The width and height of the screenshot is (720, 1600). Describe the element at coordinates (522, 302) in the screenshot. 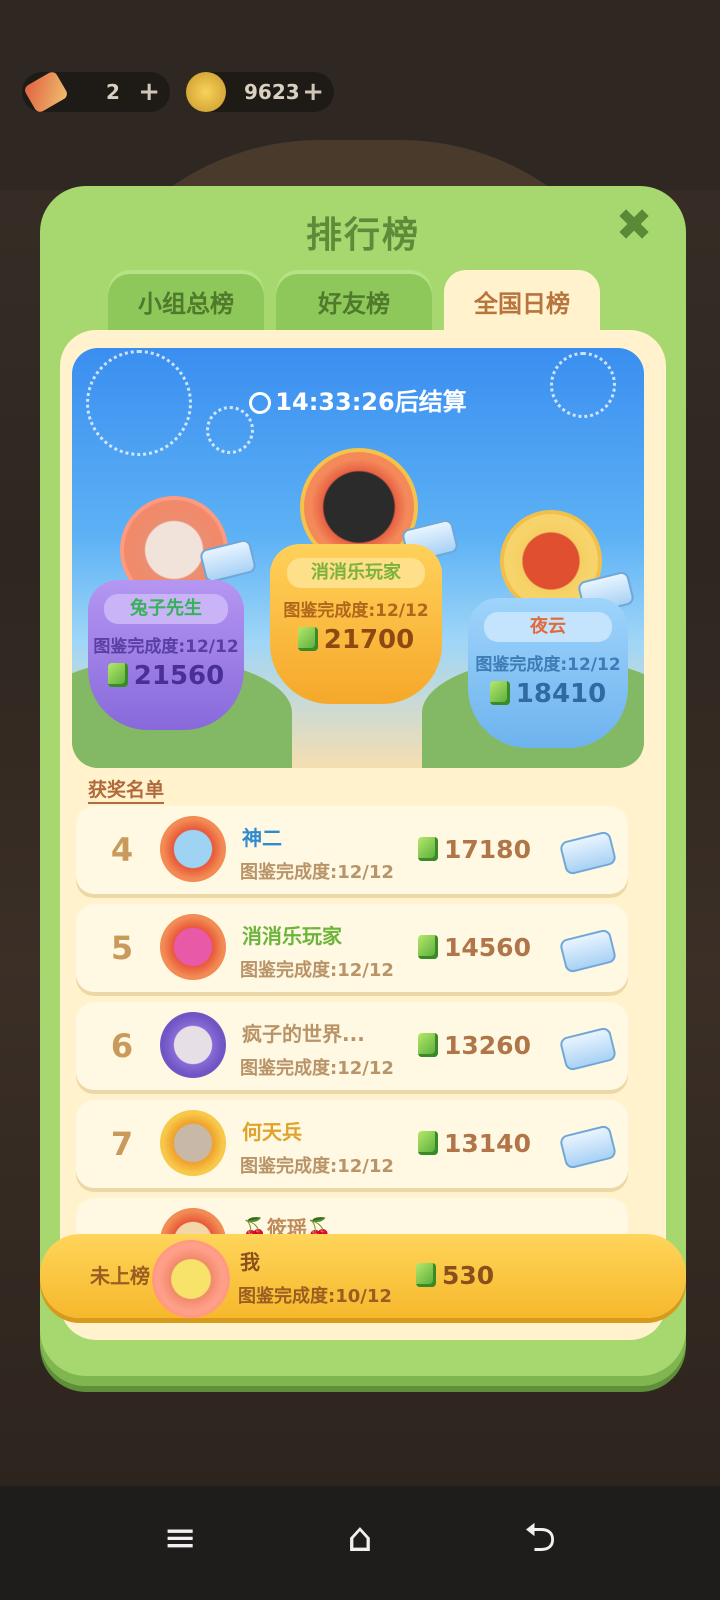

I see `tab-national-daily: 全国日榜` at that location.